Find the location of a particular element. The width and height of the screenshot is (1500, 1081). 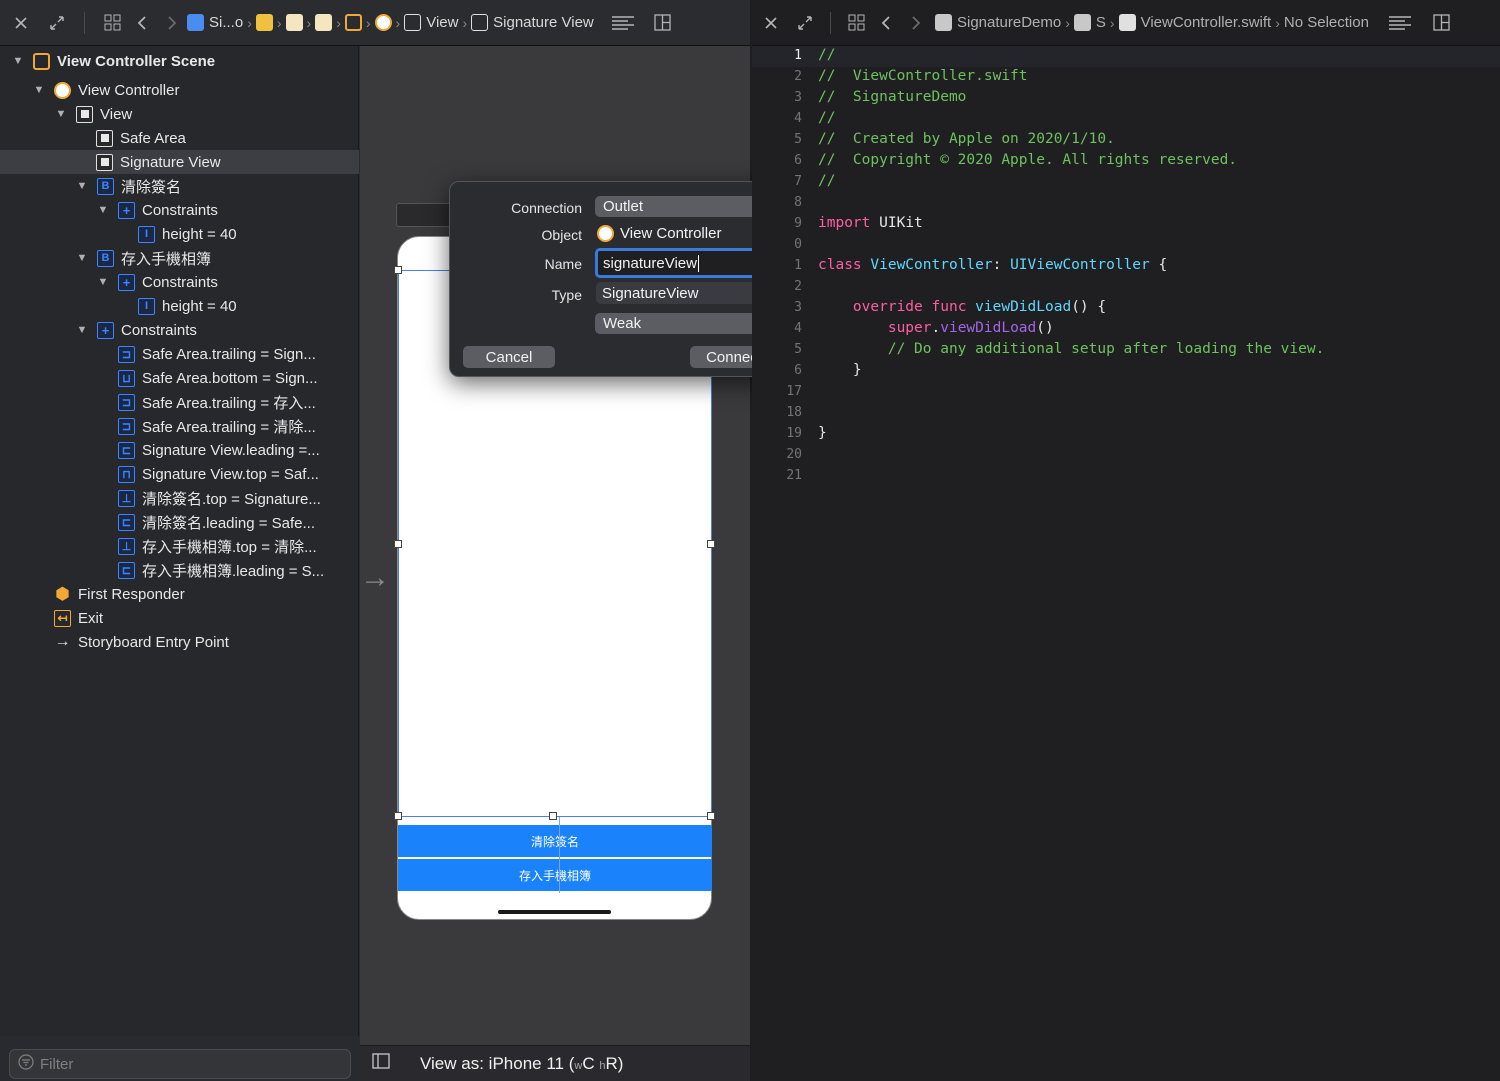

storage-popup: Weak ▴▾ is located at coordinates (686, 323).